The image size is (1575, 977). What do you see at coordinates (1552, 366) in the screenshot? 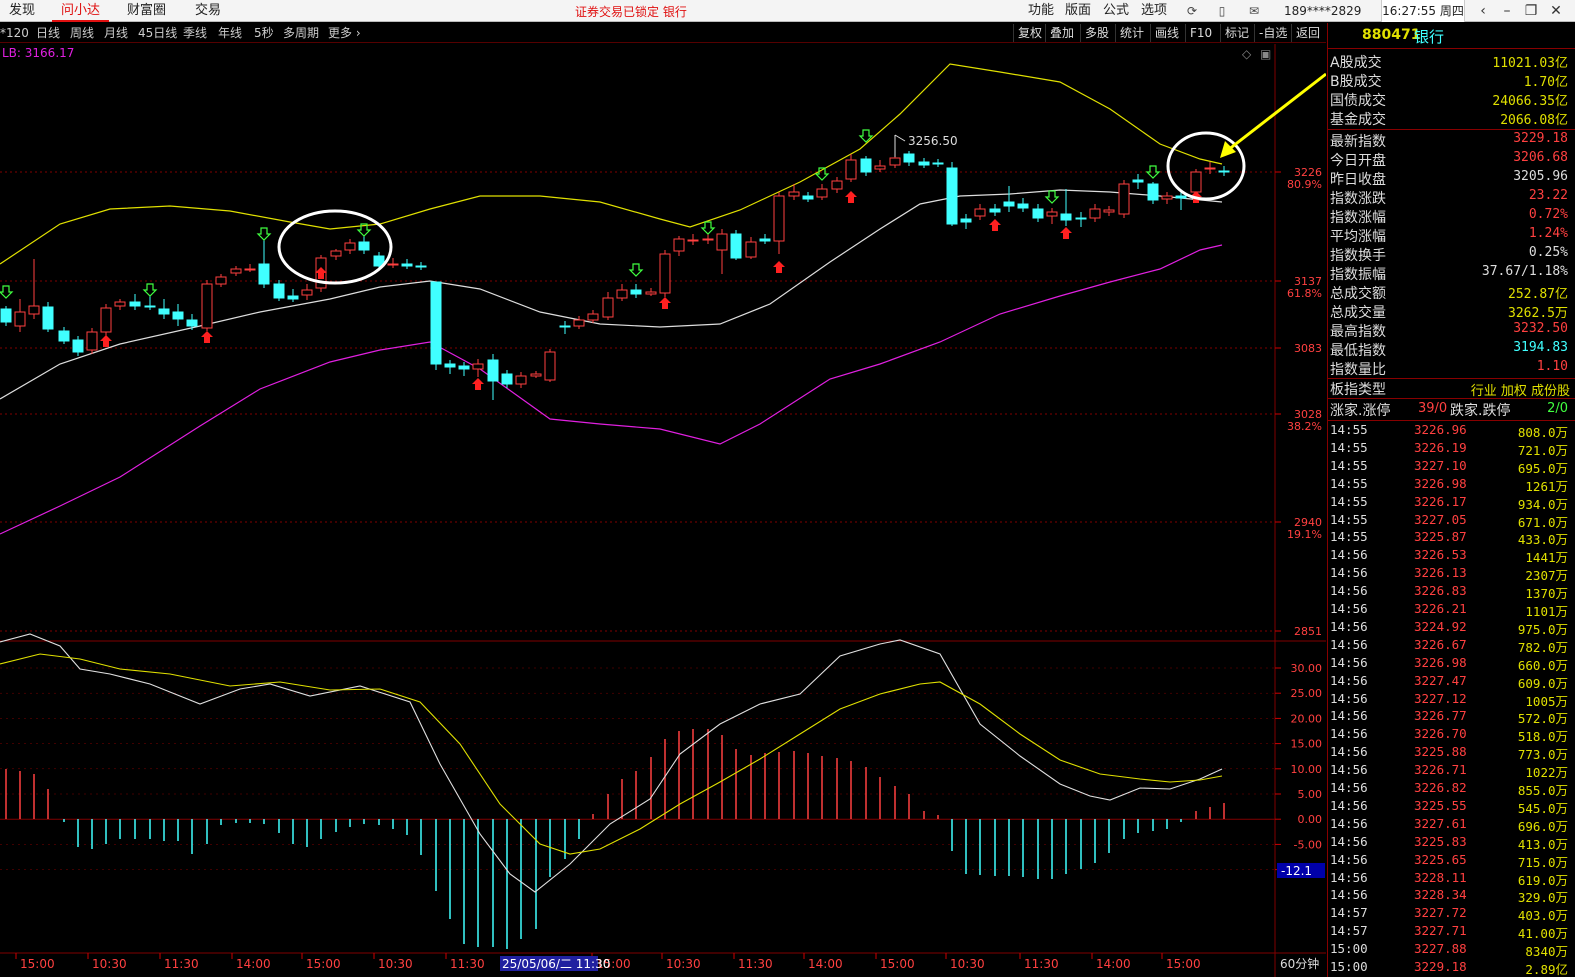
I see `quote-row-value: 1.10` at bounding box center [1552, 366].